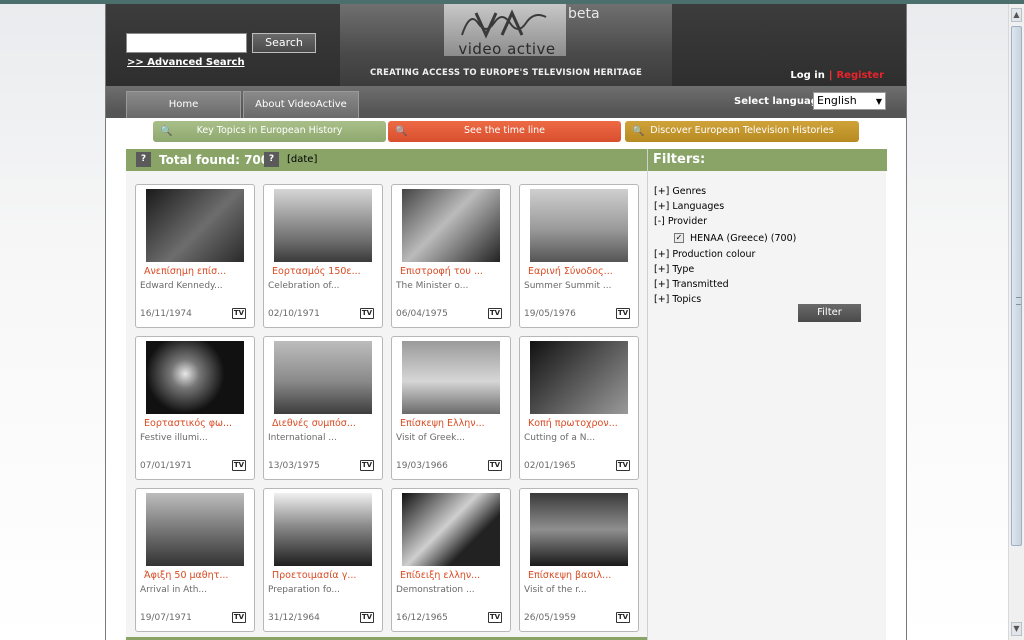 This screenshot has height=640, width=1024. I want to click on result-date: 13/03/1975, so click(294, 466).